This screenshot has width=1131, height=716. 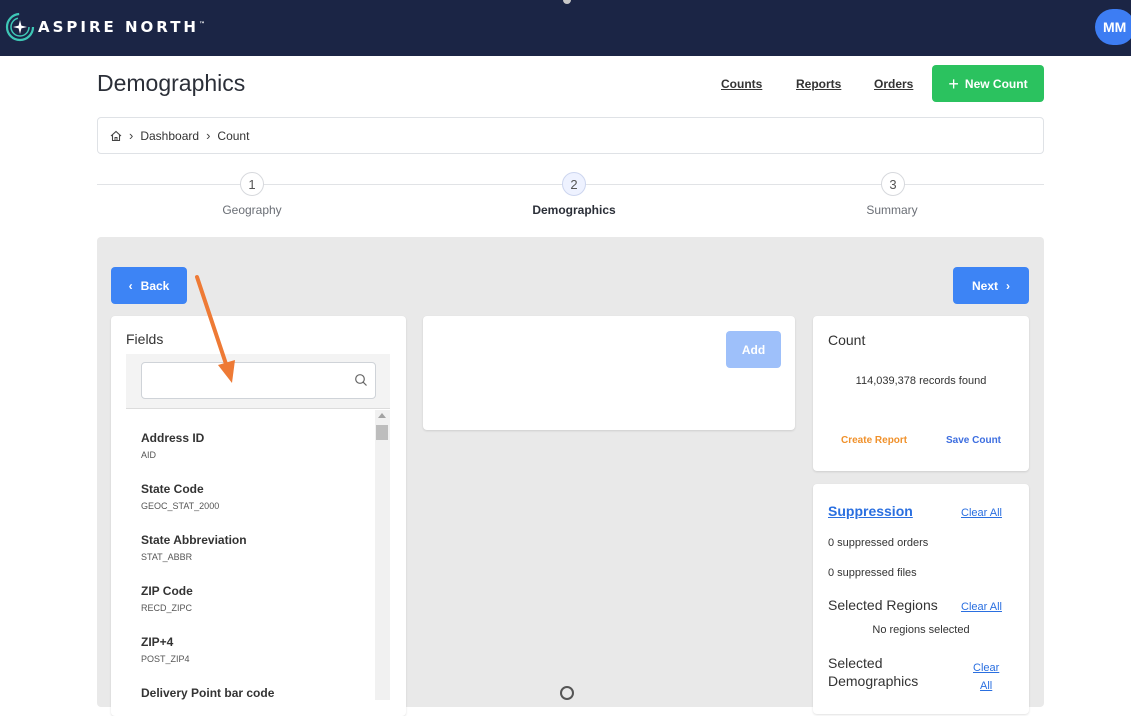 I want to click on list-item: Delivery Point bar code, so click(x=207, y=693).